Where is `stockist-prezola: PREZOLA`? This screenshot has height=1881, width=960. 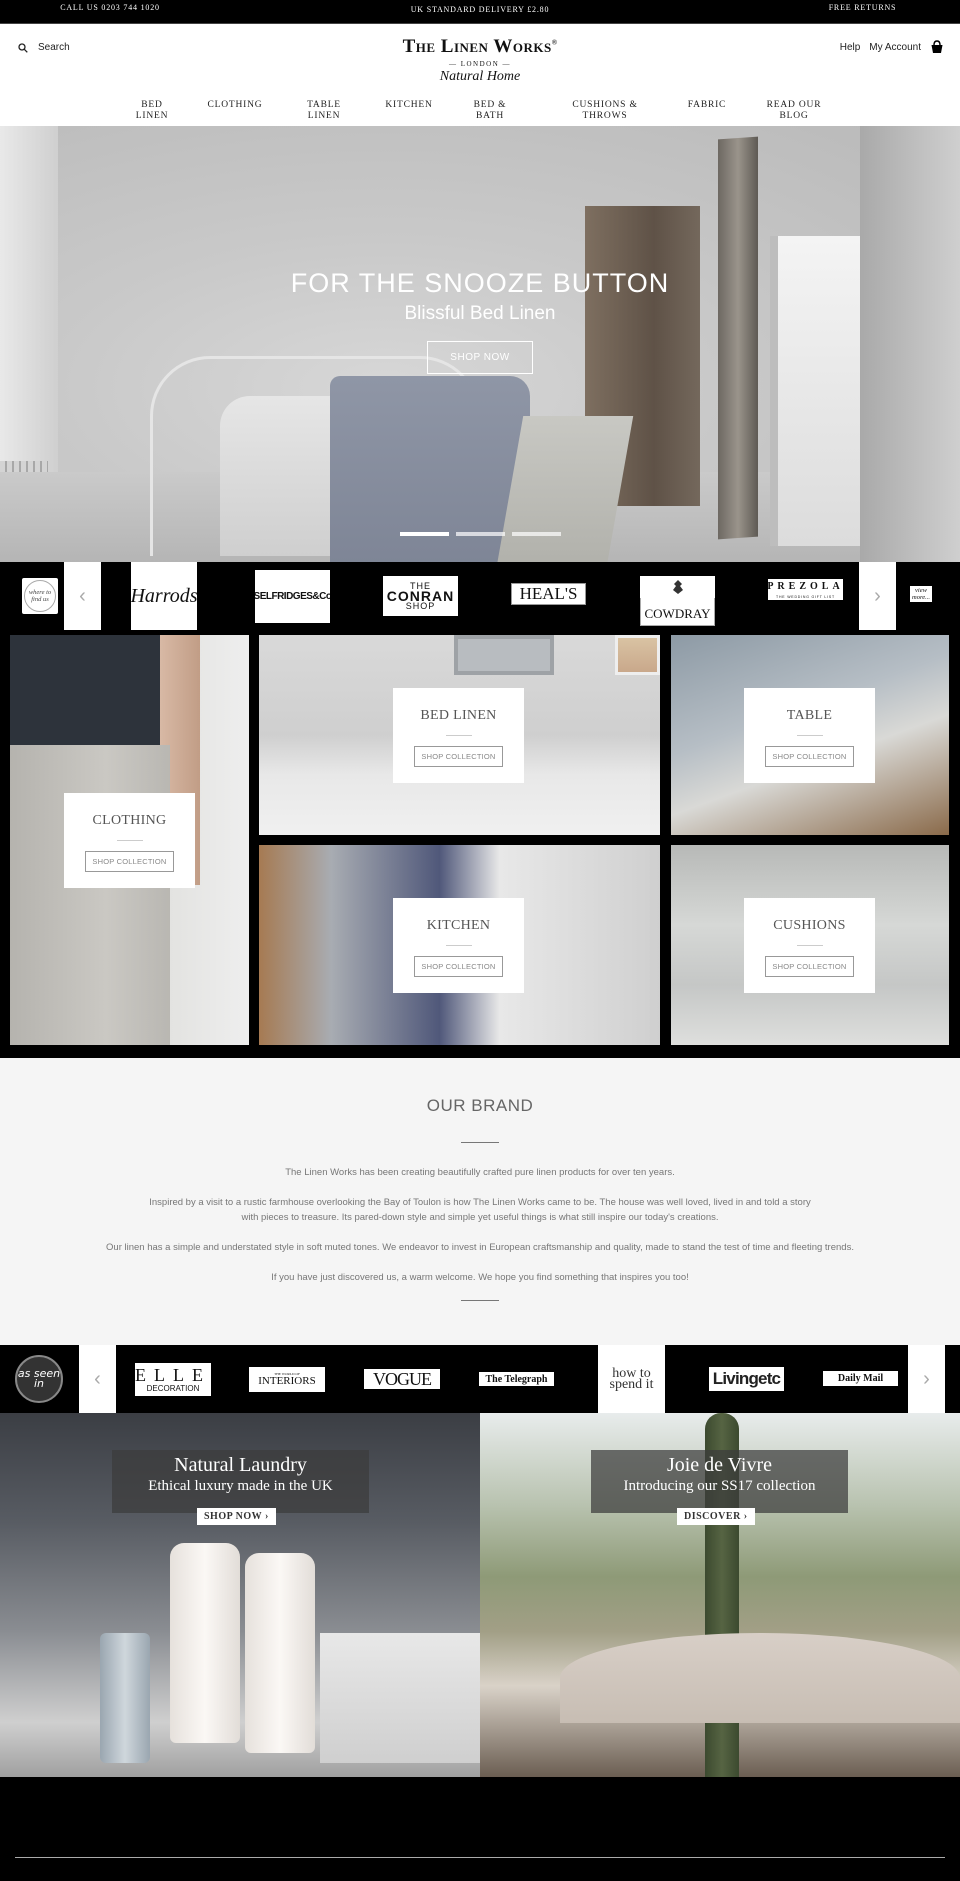 stockist-prezola: PREZOLA is located at coordinates (805, 586).